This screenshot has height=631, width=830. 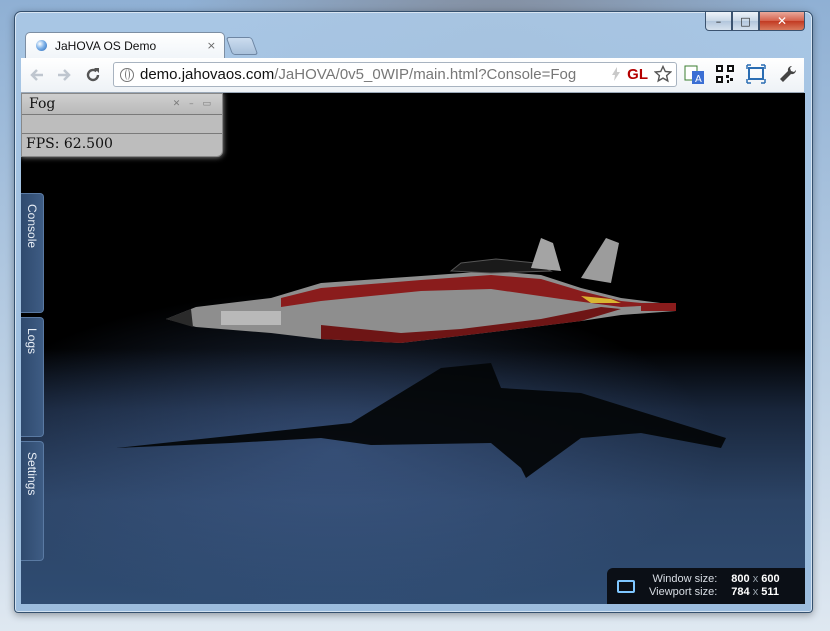 I want to click on forward-arrow-icon, so click(x=64, y=75).